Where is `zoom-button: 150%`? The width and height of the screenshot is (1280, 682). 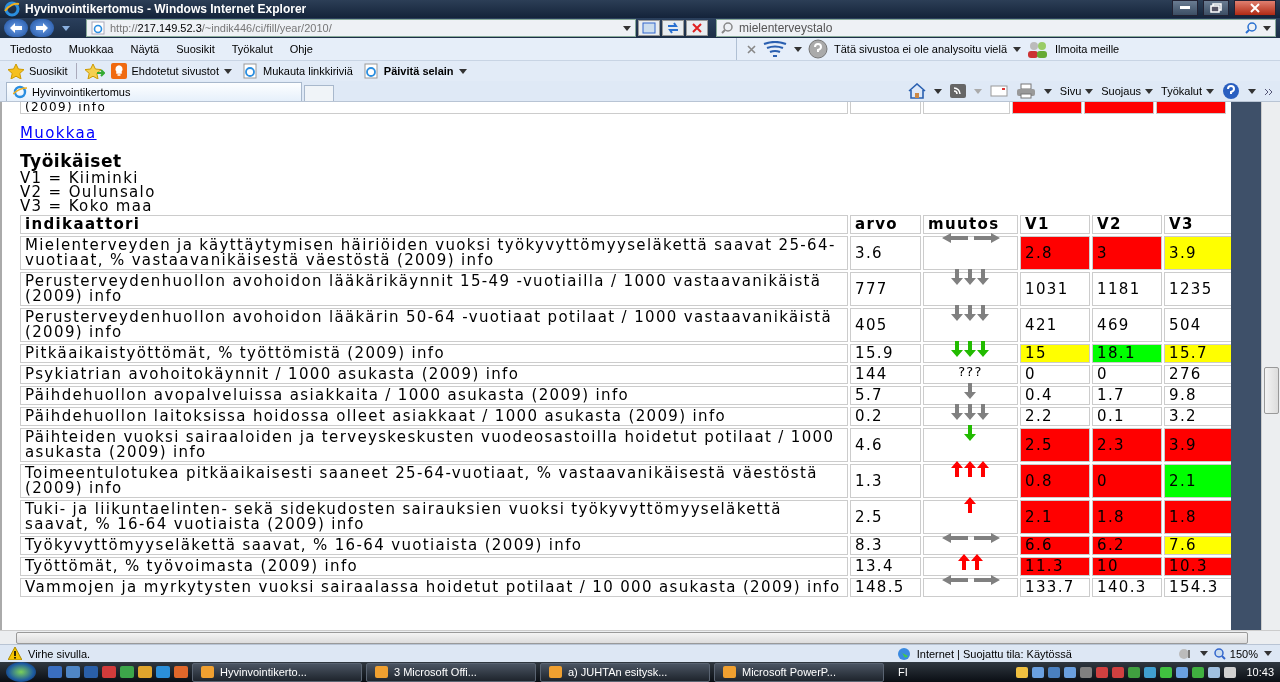
zoom-button: 150% is located at coordinates (1235, 653).